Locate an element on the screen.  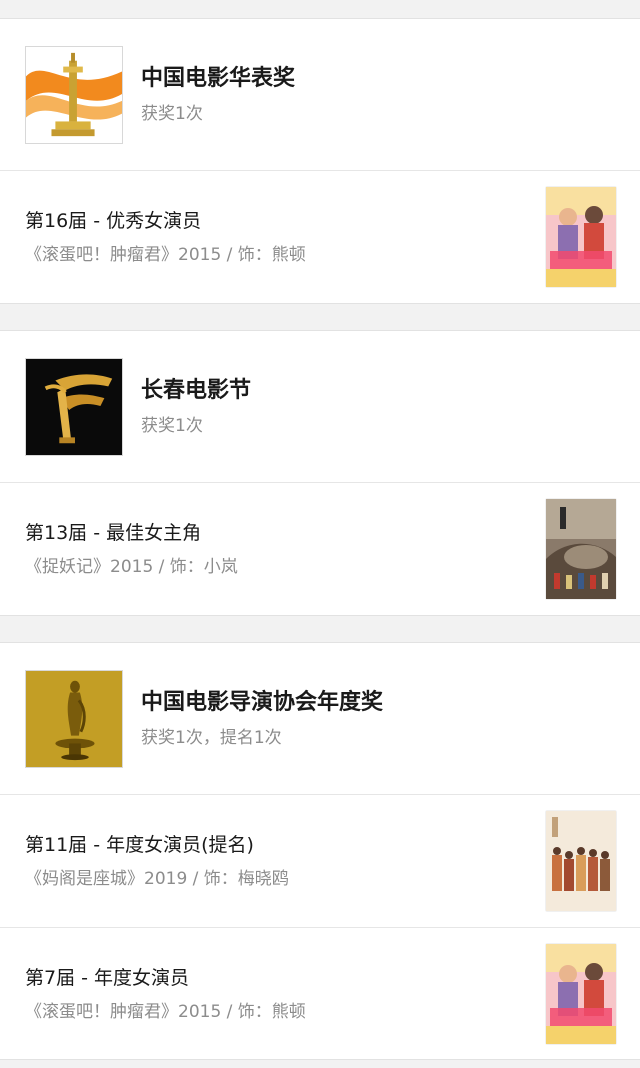
entry-subtitle: 《妈阁是座城》2019 / 饰：梅晓鸥 is located at coordinates (157, 879).